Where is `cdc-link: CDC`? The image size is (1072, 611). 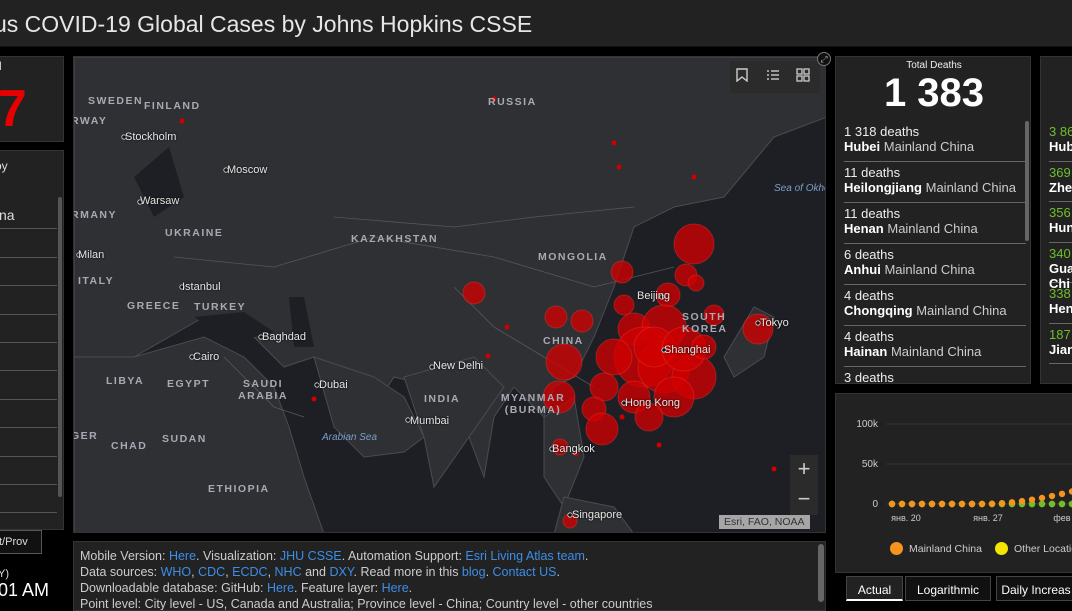
cdc-link: CDC is located at coordinates (211, 572).